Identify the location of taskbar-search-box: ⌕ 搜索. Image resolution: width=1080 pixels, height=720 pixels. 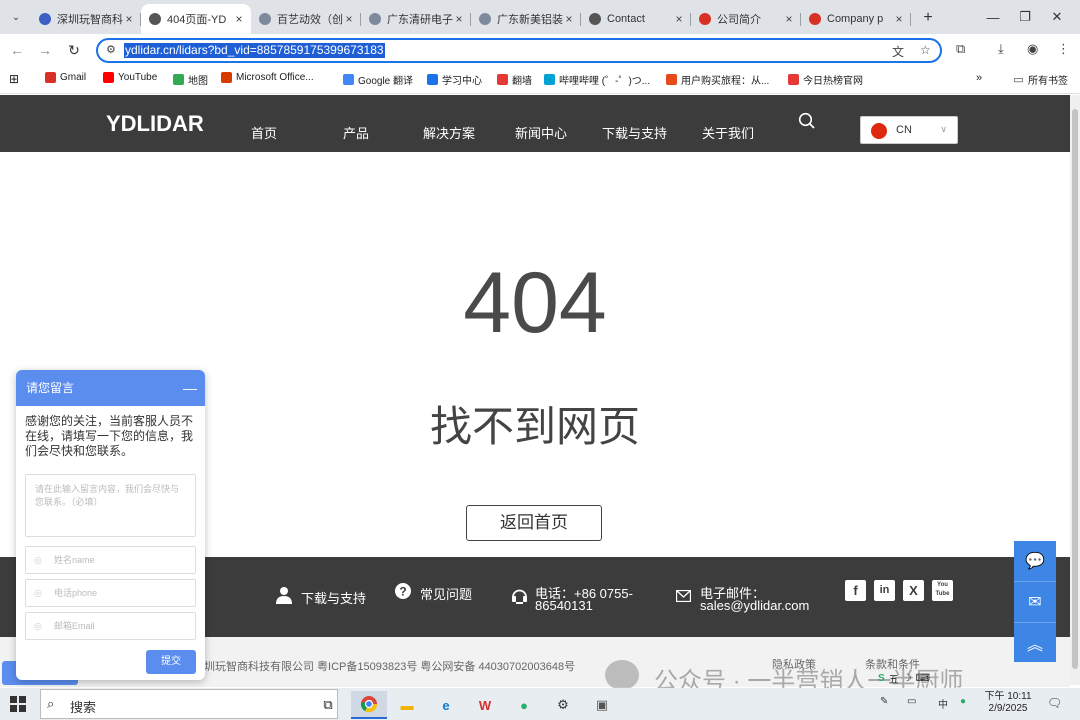
(189, 704).